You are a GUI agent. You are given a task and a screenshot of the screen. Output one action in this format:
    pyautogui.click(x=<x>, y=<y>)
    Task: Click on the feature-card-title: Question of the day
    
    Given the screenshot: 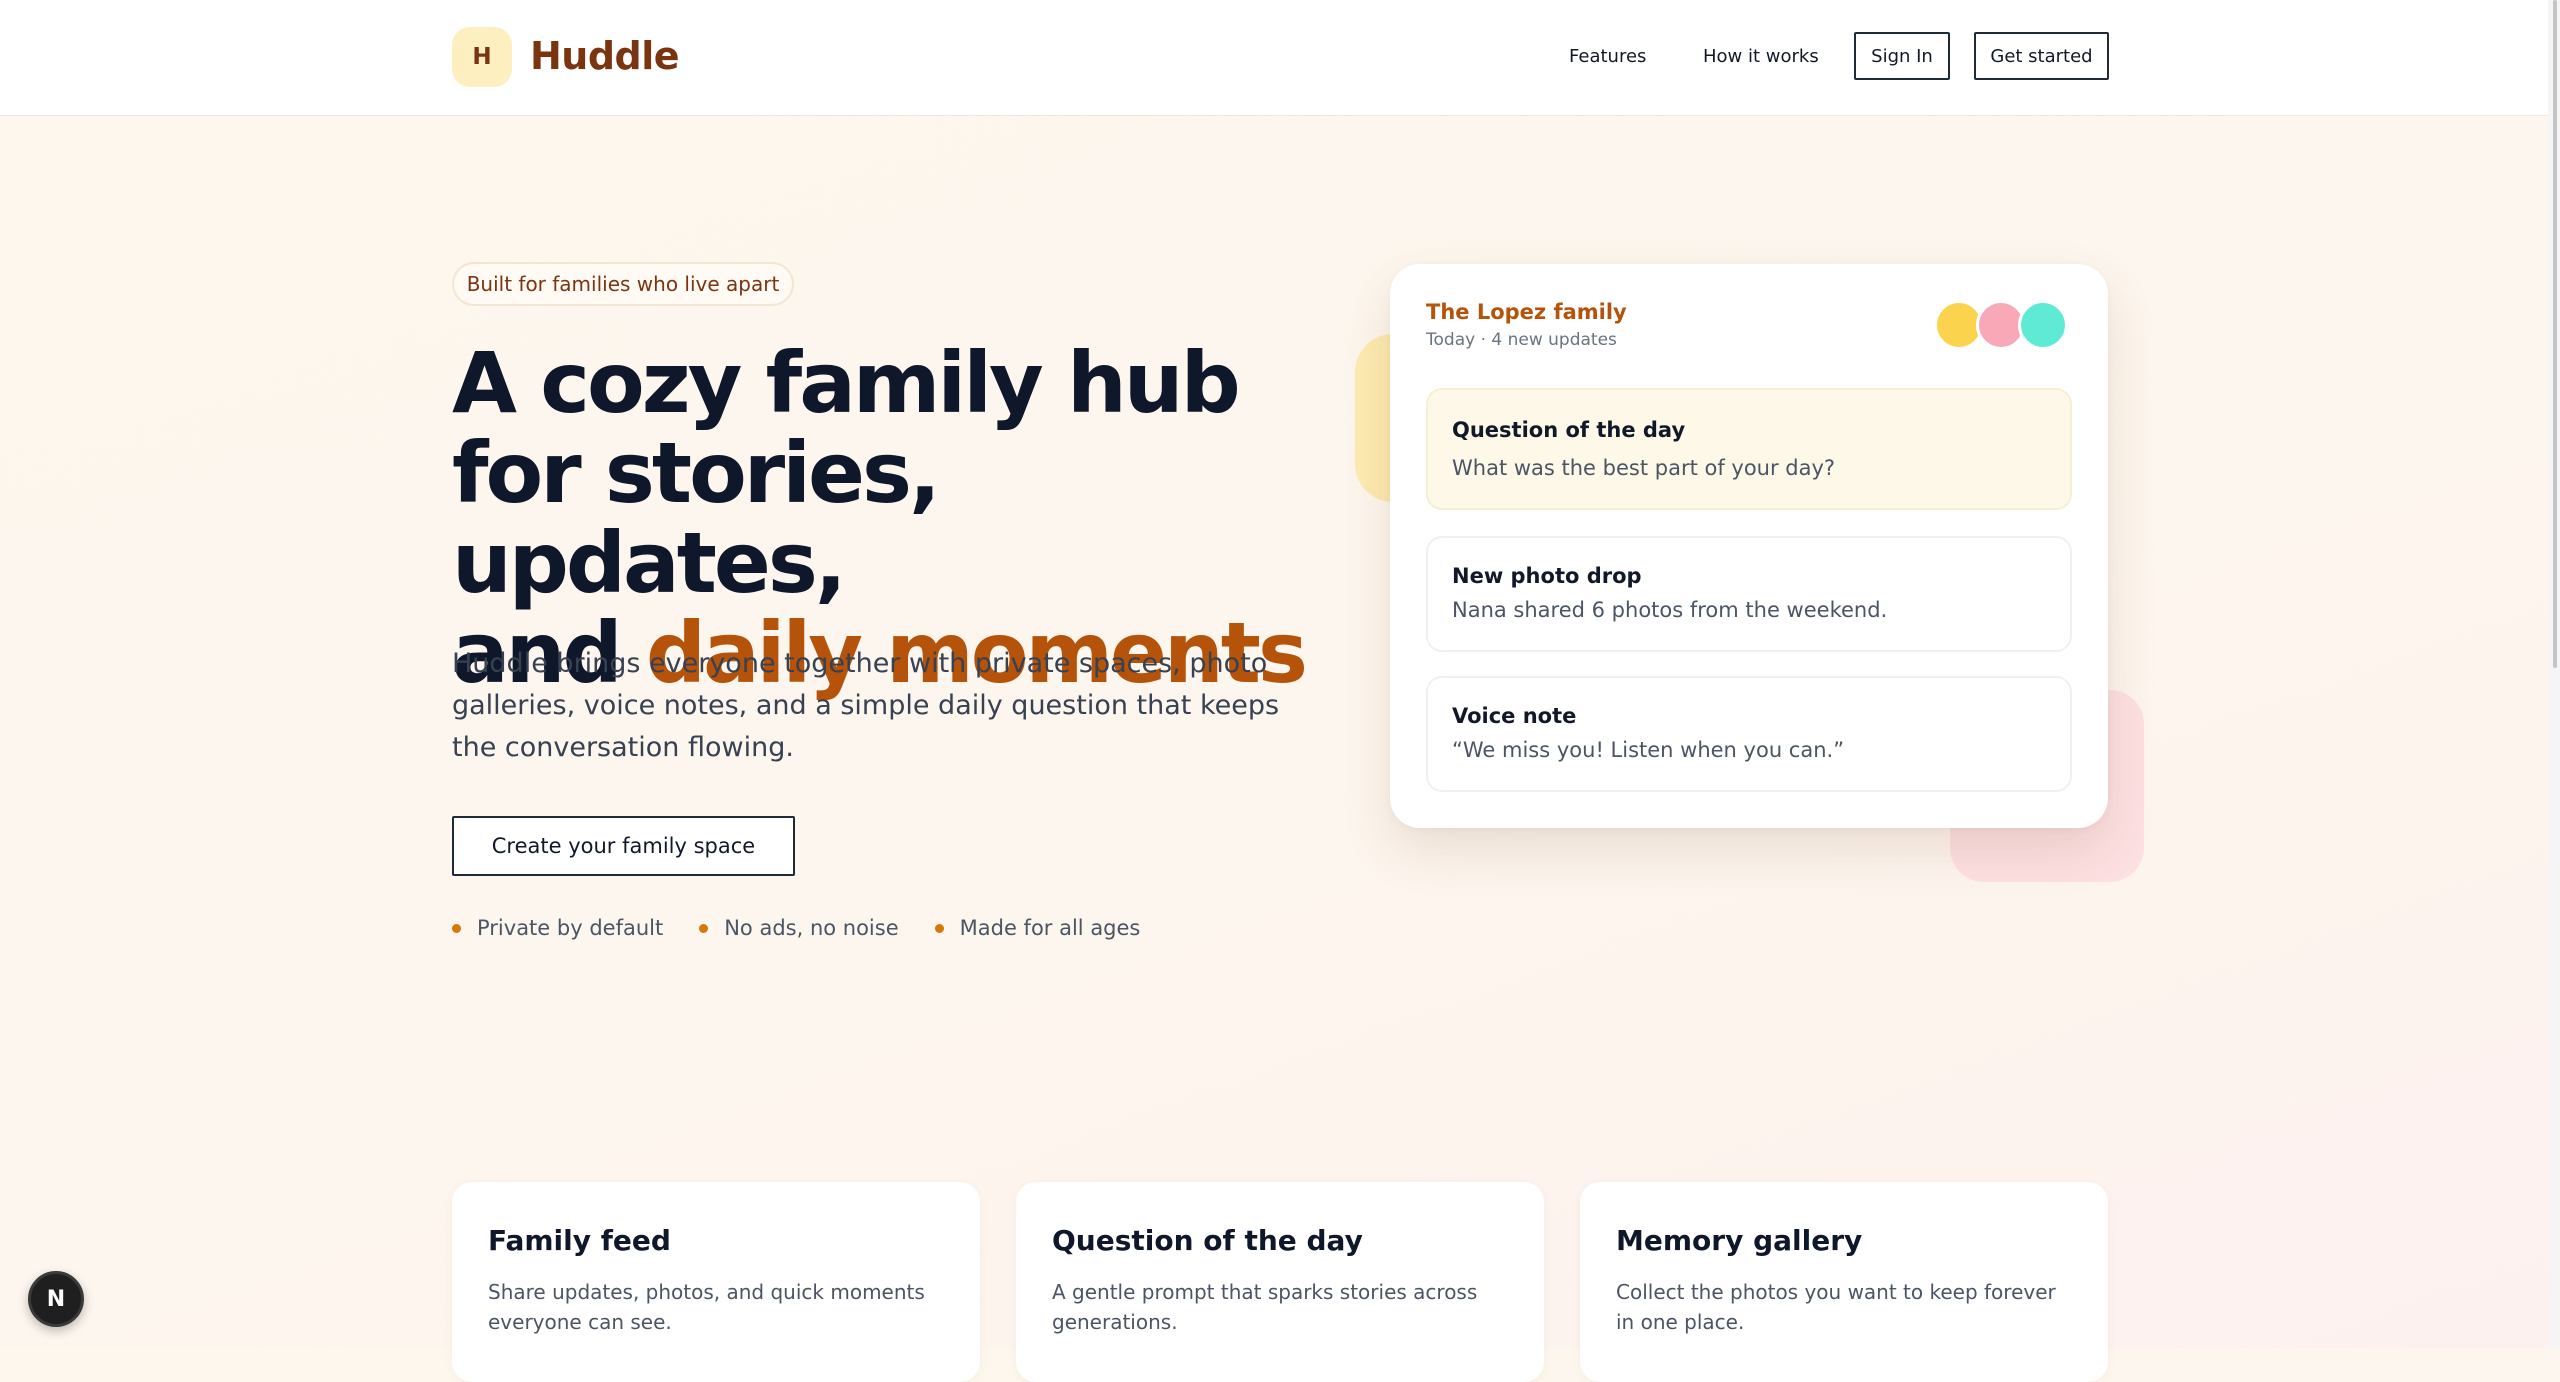 What is the action you would take?
    pyautogui.click(x=1207, y=1240)
    